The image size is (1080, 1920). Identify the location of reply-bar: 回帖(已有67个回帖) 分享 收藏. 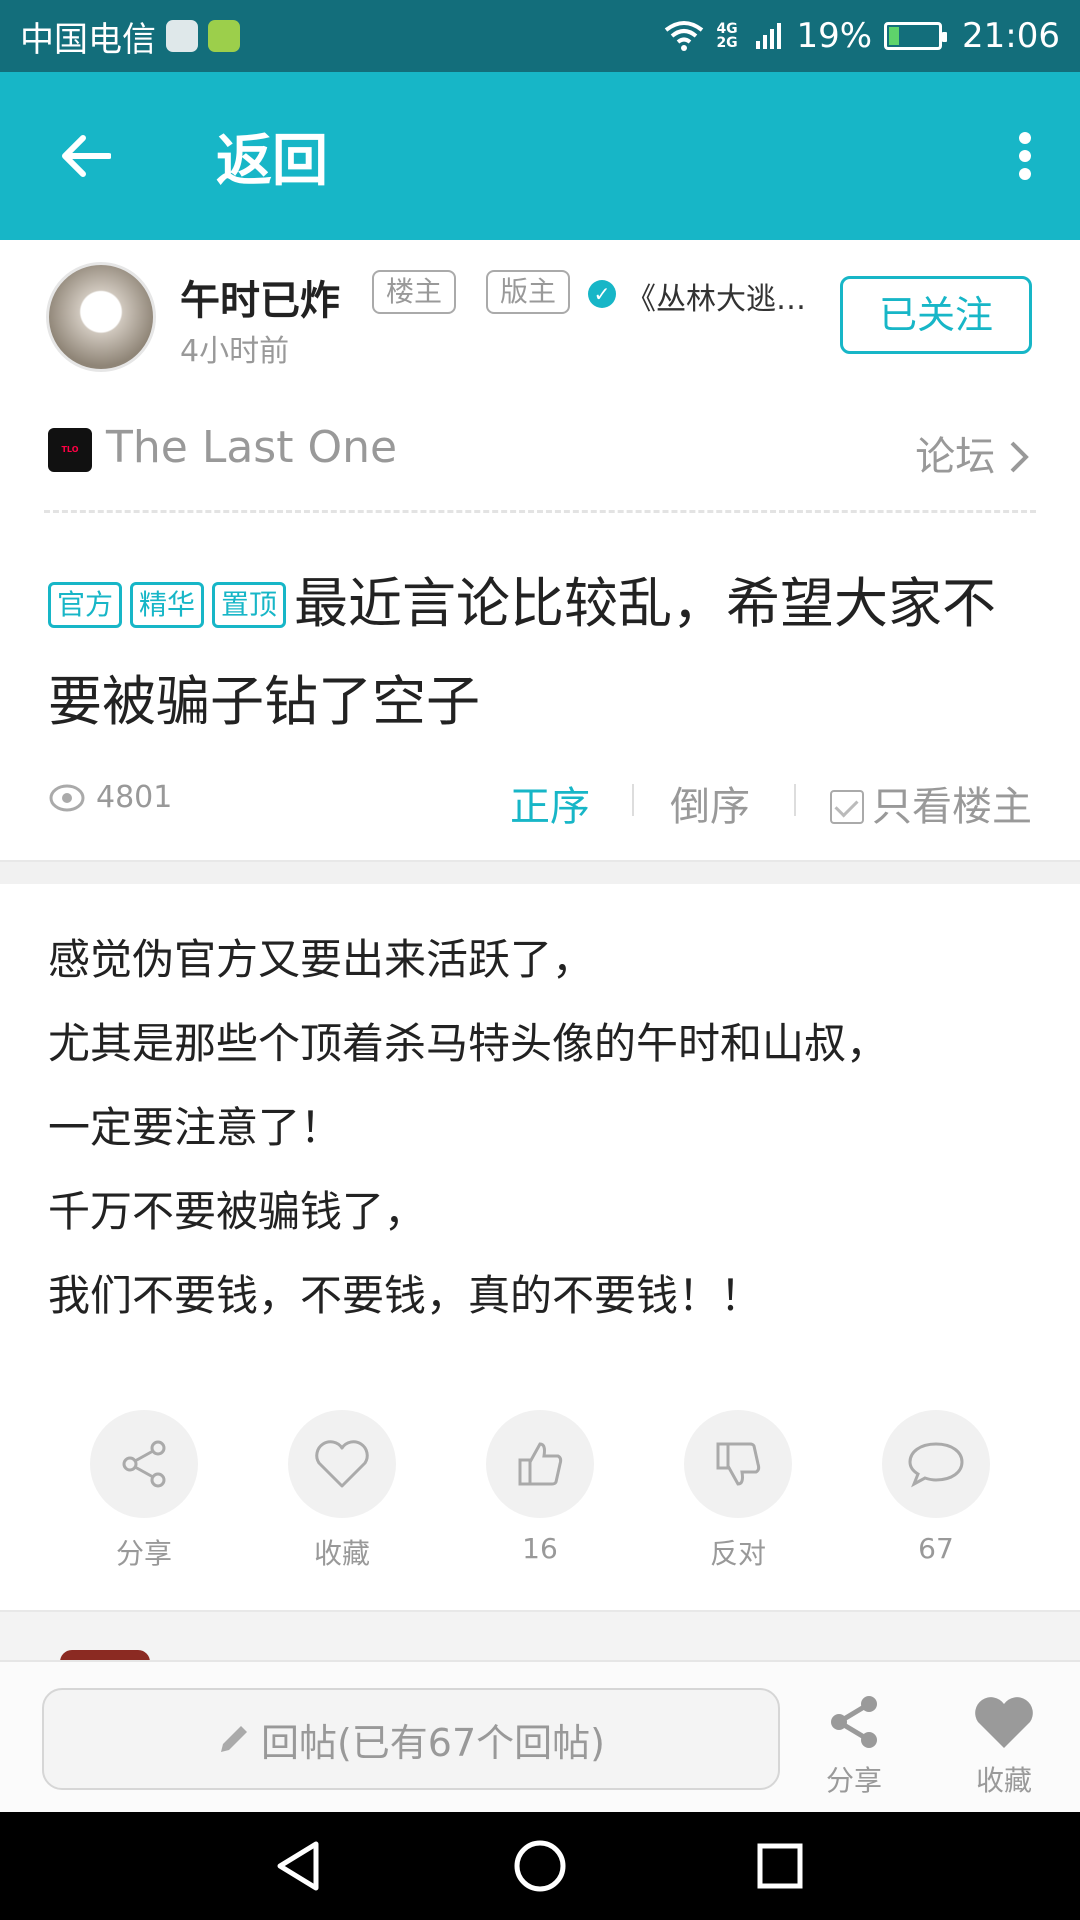
(540, 1736).